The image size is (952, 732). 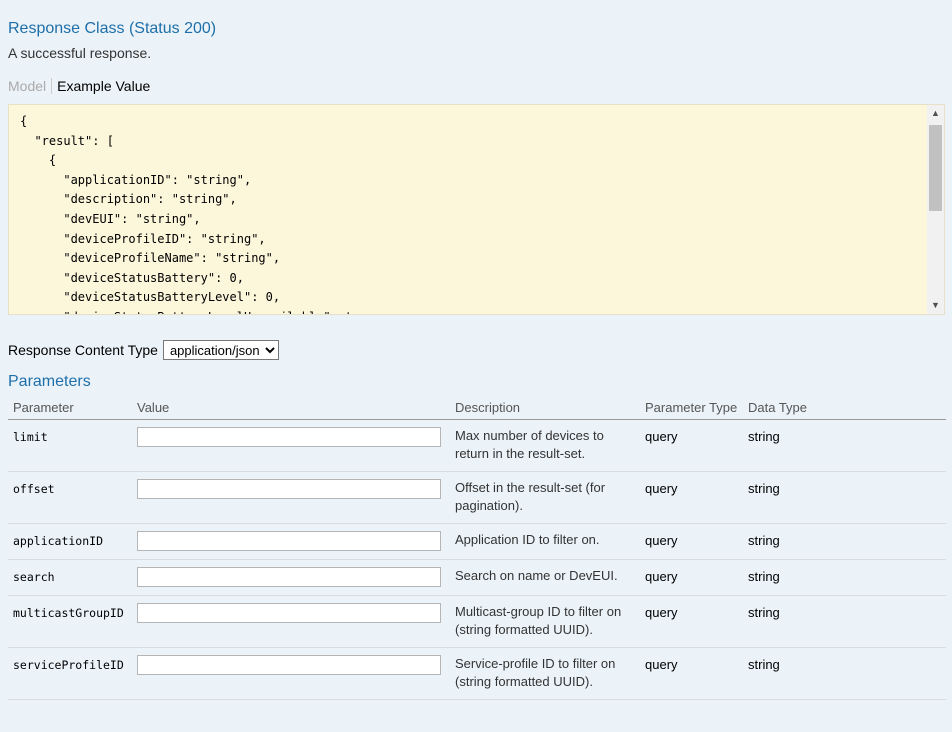 What do you see at coordinates (58, 541) in the screenshot?
I see `parameter-name: applicationID` at bounding box center [58, 541].